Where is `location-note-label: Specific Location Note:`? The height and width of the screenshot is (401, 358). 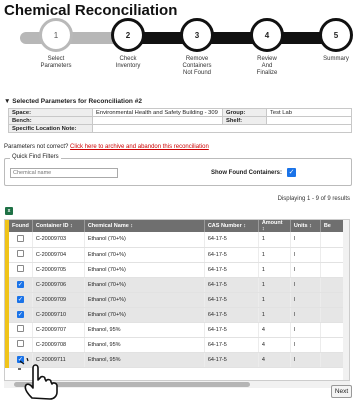
location-note-label: Specific Location Note: is located at coordinates (50, 128).